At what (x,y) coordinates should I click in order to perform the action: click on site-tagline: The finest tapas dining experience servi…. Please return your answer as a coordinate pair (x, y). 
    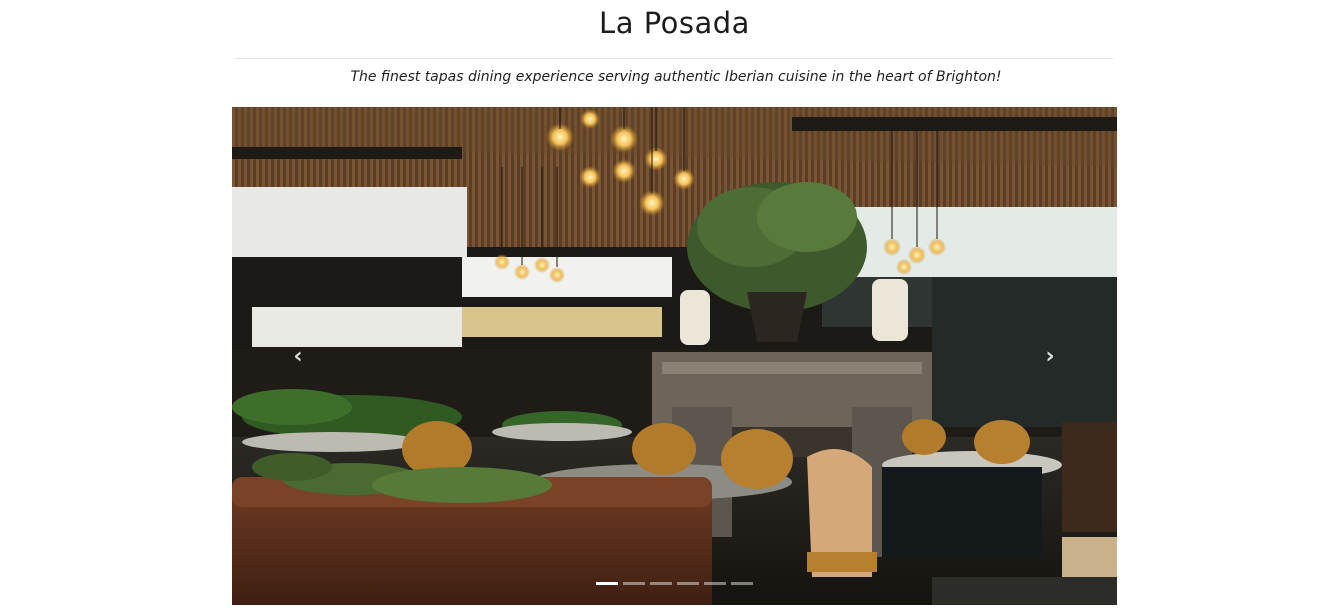
    Looking at the image, I should click on (676, 77).